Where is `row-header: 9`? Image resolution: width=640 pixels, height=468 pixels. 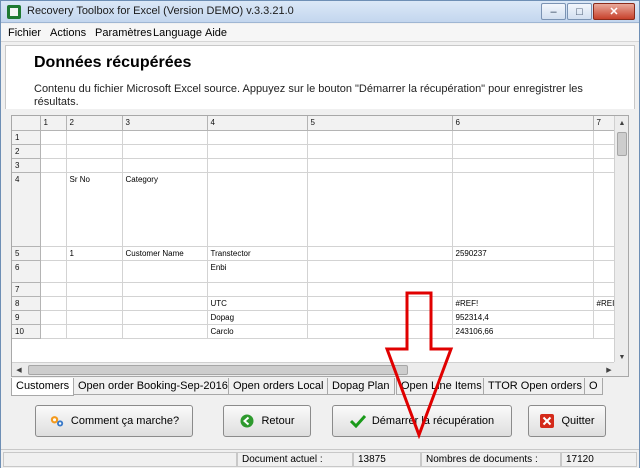
row-header: 9 is located at coordinates (26, 317).